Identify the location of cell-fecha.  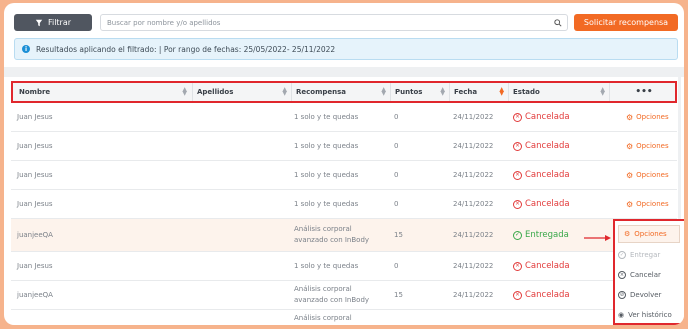
(479, 317).